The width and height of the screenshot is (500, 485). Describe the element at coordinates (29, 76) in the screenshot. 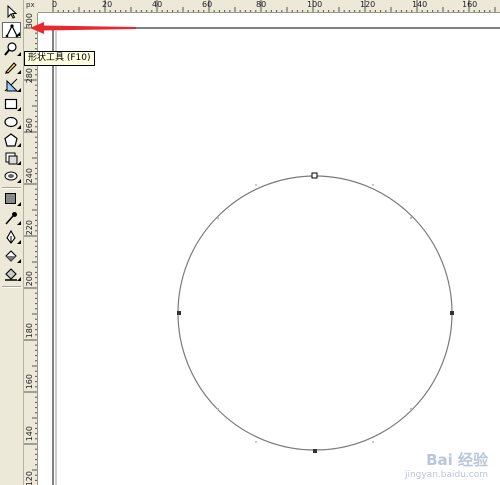

I see `v-tick-label: 280` at that location.